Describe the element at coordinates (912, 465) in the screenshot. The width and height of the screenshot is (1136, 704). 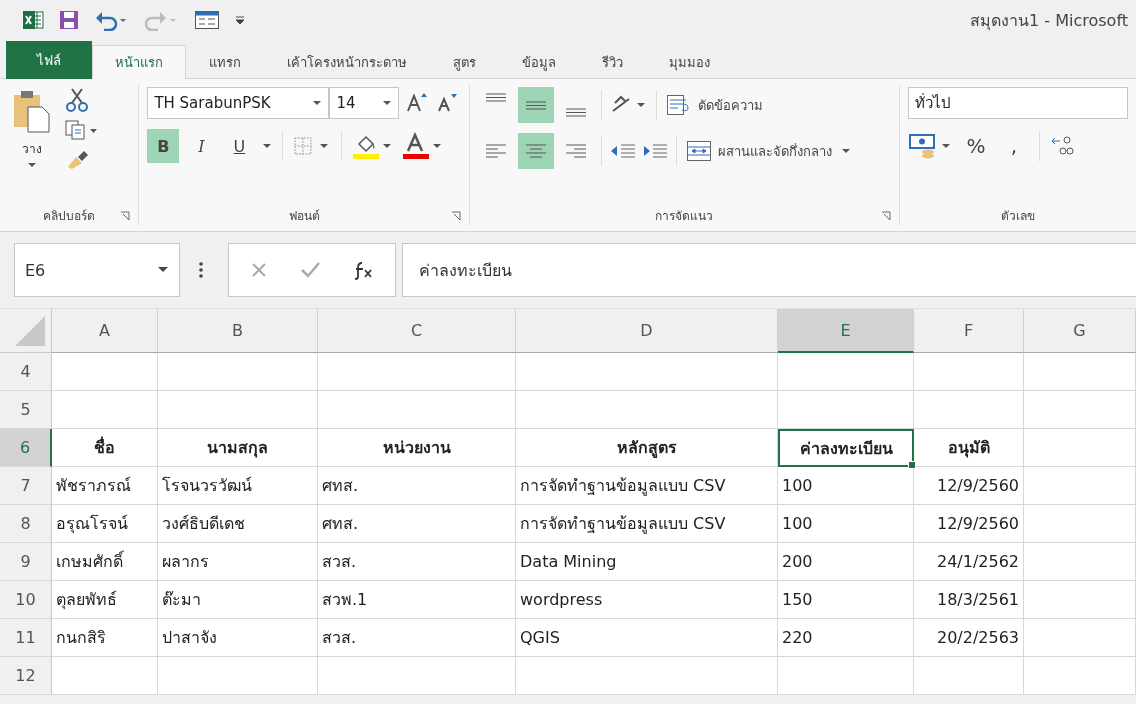
I see `fill-handle` at that location.